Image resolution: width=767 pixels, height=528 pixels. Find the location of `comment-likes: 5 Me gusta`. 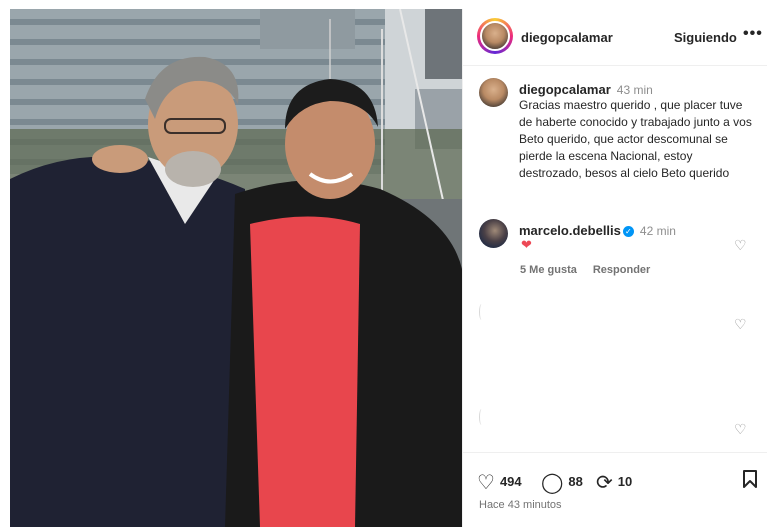

comment-likes: 5 Me gusta is located at coordinates (548, 270).